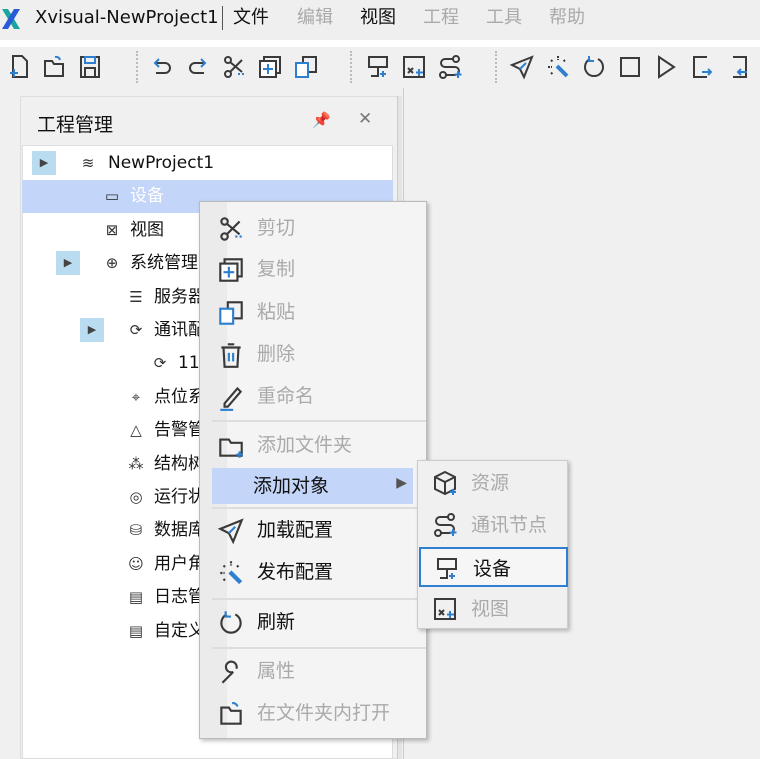  I want to click on comm-node-icon: ⟳, so click(160, 363).